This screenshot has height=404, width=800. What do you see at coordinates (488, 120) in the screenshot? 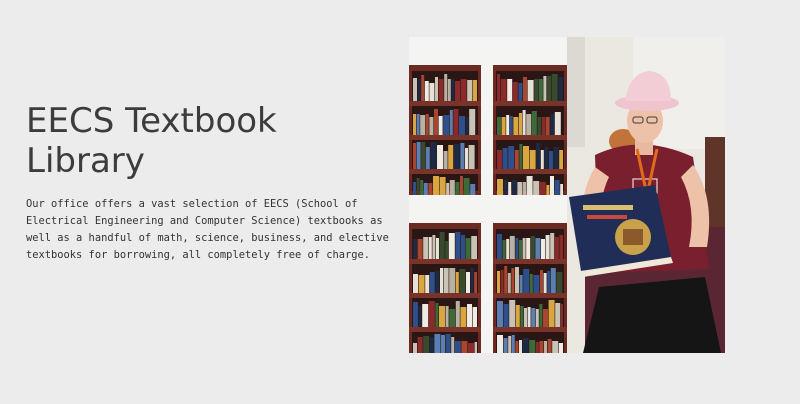
I see `bookshelf-photo-top` at bounding box center [488, 120].